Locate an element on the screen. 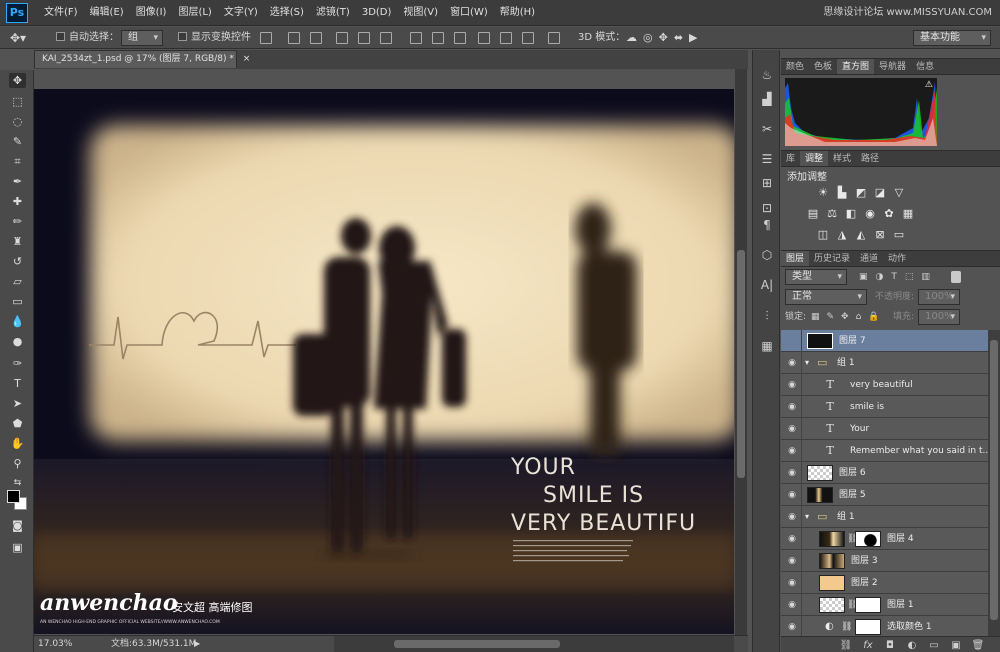 The width and height of the screenshot is (1000, 652). photo-filter-icon: ◉ is located at coordinates (870, 213).